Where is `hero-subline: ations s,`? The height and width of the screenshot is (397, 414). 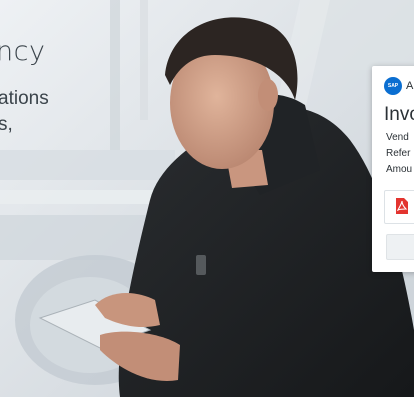 hero-subline: ations s, is located at coordinates (24, 112).